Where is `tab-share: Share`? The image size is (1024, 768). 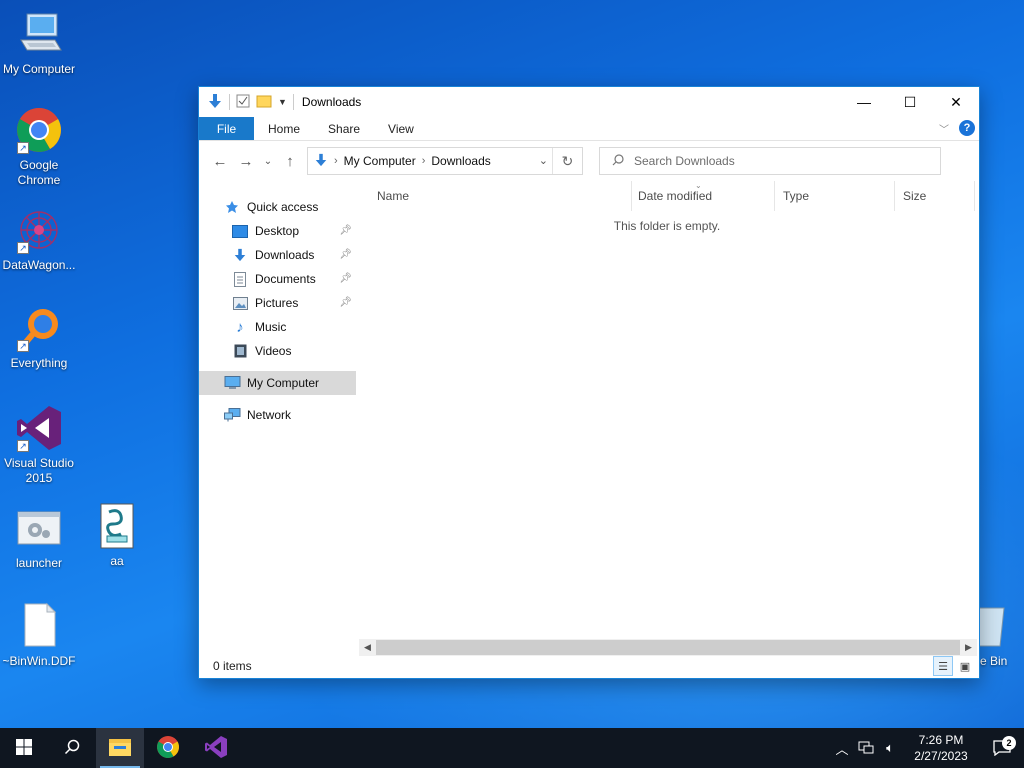 tab-share: Share is located at coordinates (344, 128).